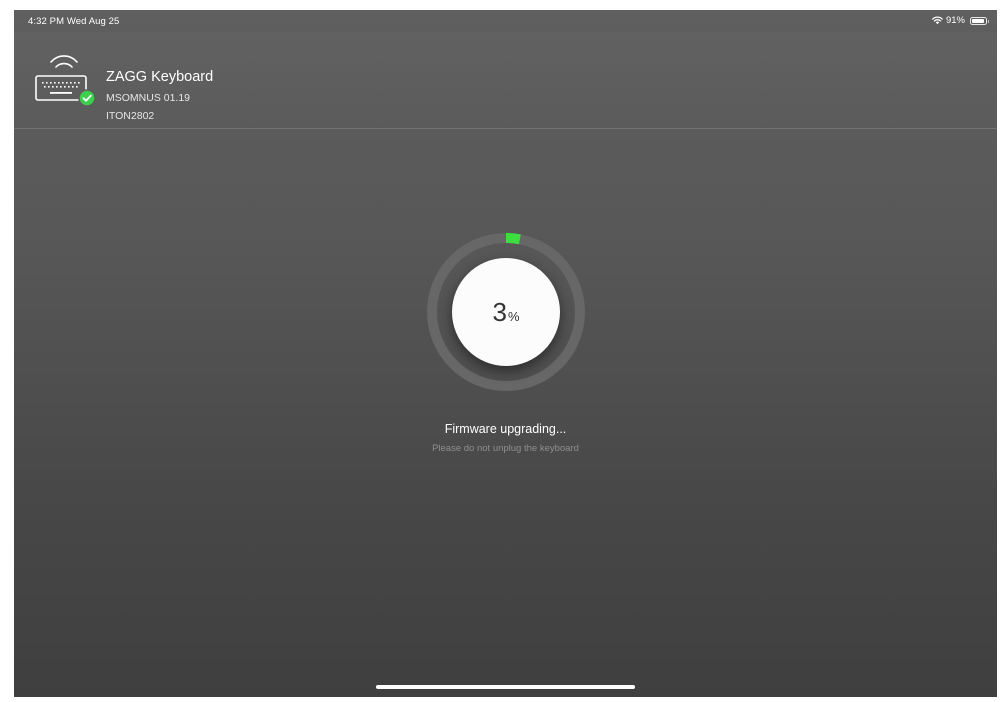 The height and width of the screenshot is (702, 1005). I want to click on firmware-progress-ring: 3%, so click(506, 312).